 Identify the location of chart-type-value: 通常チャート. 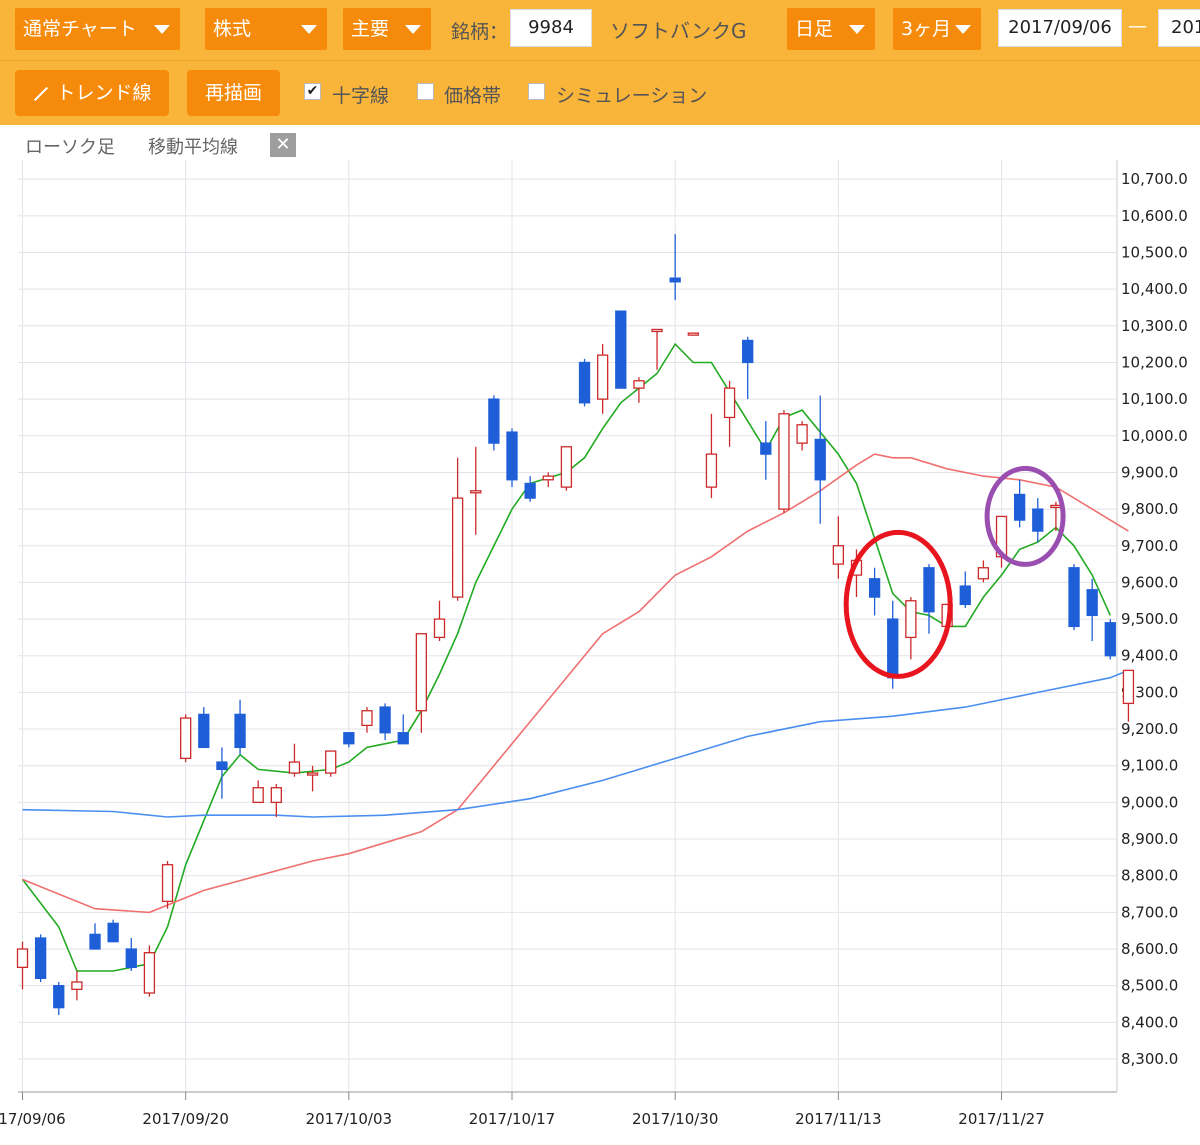
(80, 29).